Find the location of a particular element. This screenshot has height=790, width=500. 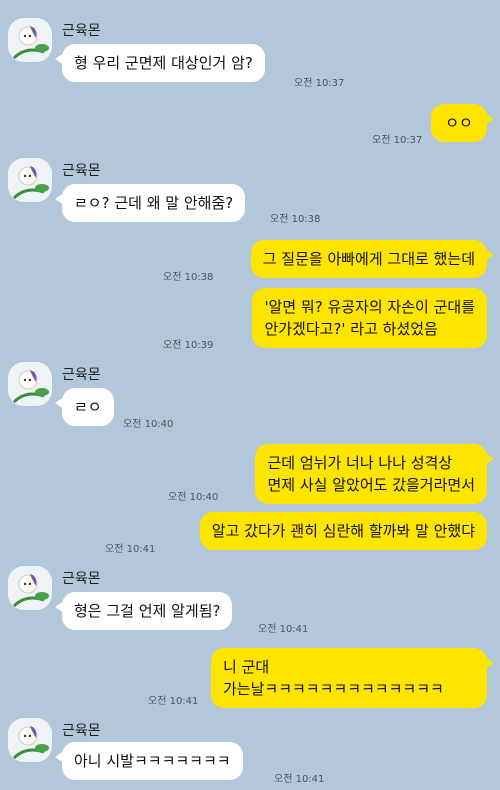

message-bubble-incoming: 아니 시발ㅋㅋㅋㅋㅋㅋㅋ is located at coordinates (149, 761).